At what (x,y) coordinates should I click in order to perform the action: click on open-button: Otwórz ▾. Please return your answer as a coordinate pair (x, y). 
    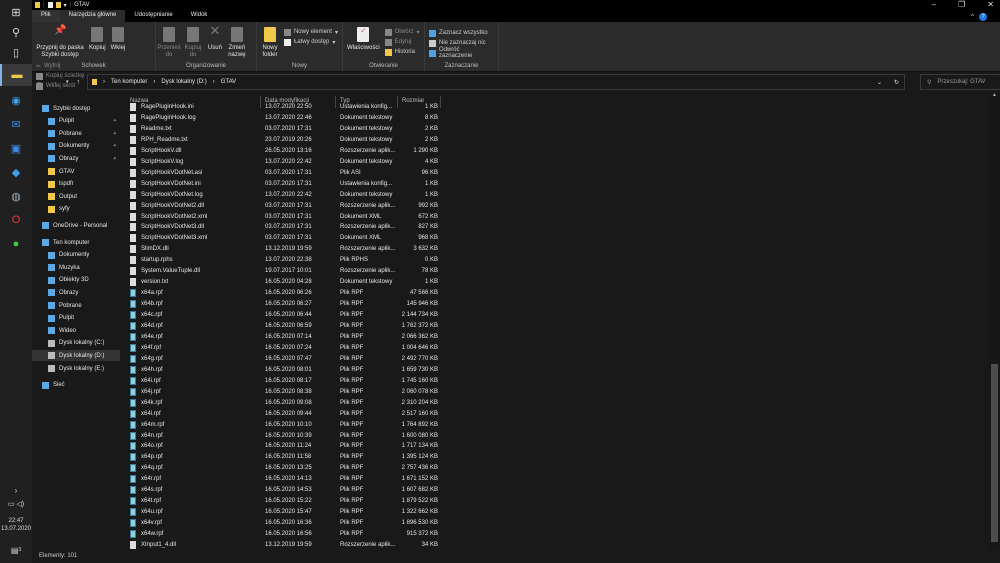
    Looking at the image, I should click on (402, 32).